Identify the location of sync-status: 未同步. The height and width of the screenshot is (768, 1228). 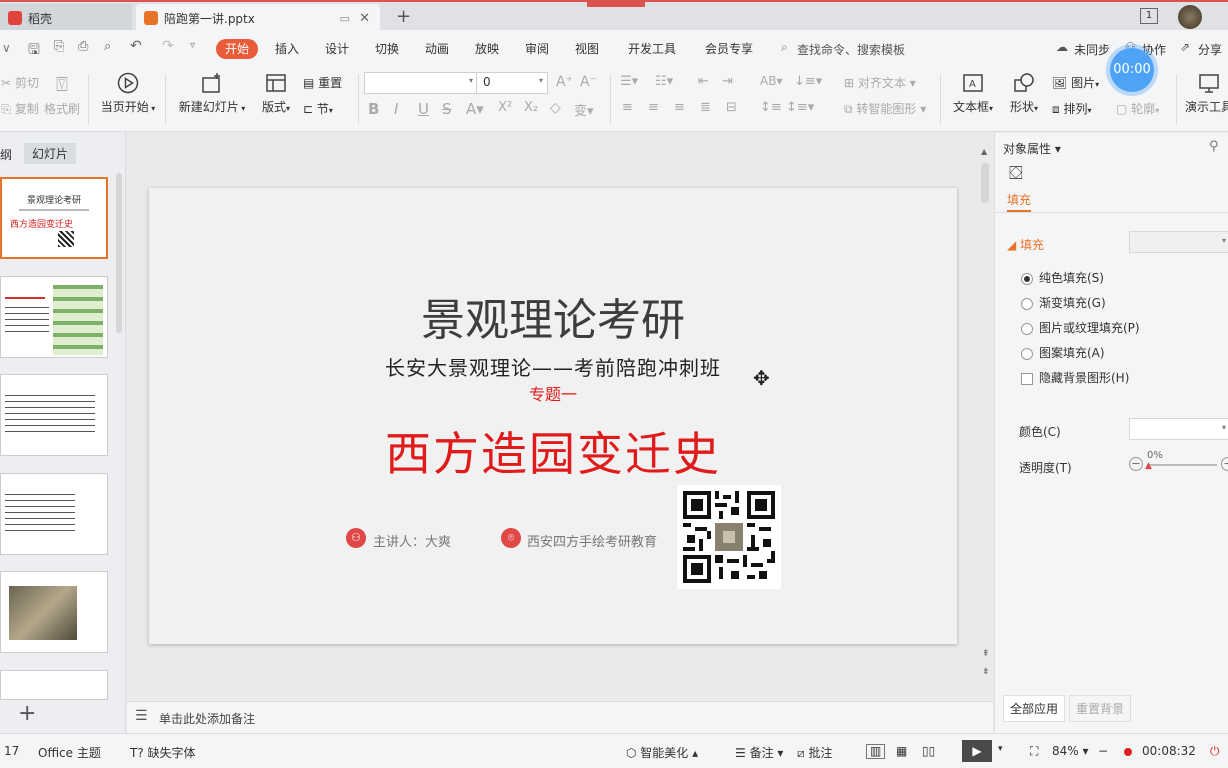
(1092, 49).